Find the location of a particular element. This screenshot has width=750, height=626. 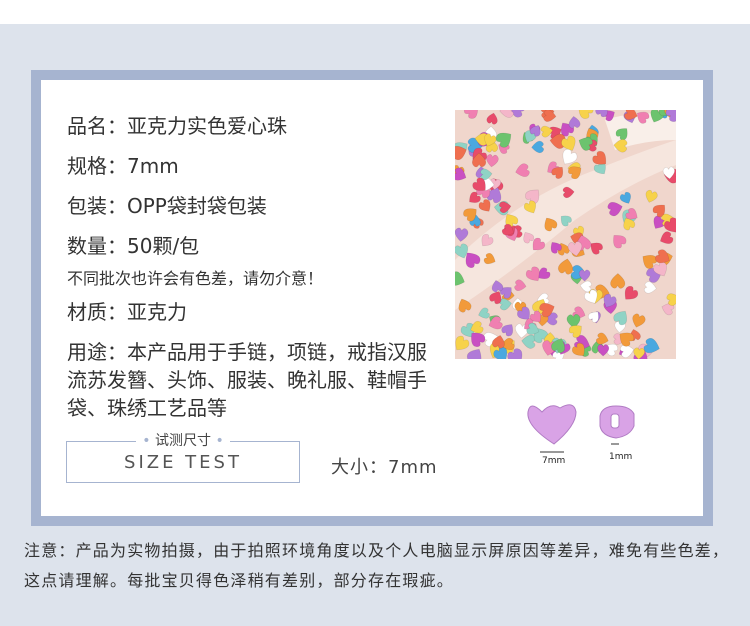

beads-photo-image is located at coordinates (565, 234).